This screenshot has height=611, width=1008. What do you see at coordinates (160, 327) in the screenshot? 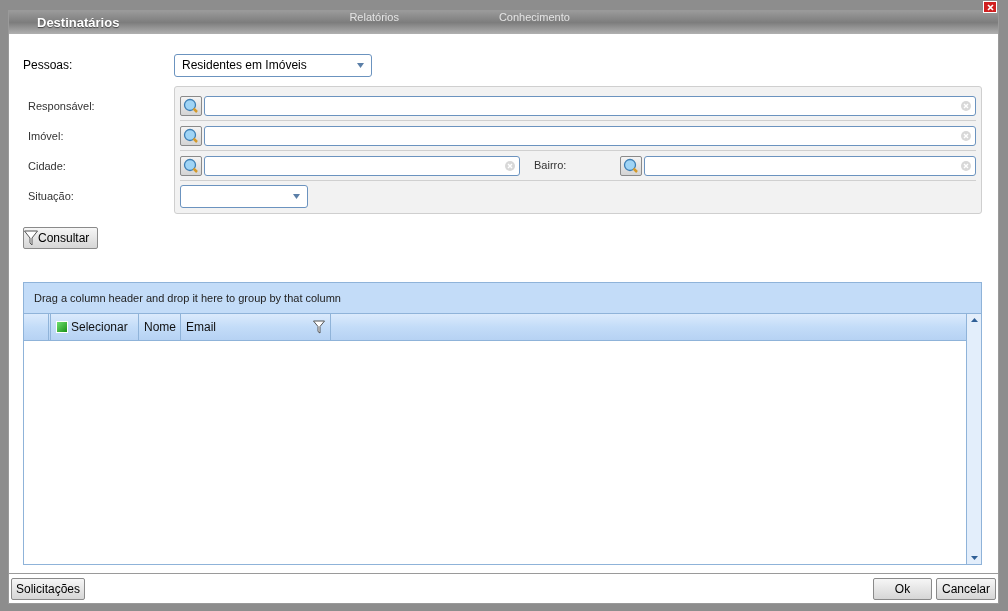
I see `column-header: Nome` at bounding box center [160, 327].